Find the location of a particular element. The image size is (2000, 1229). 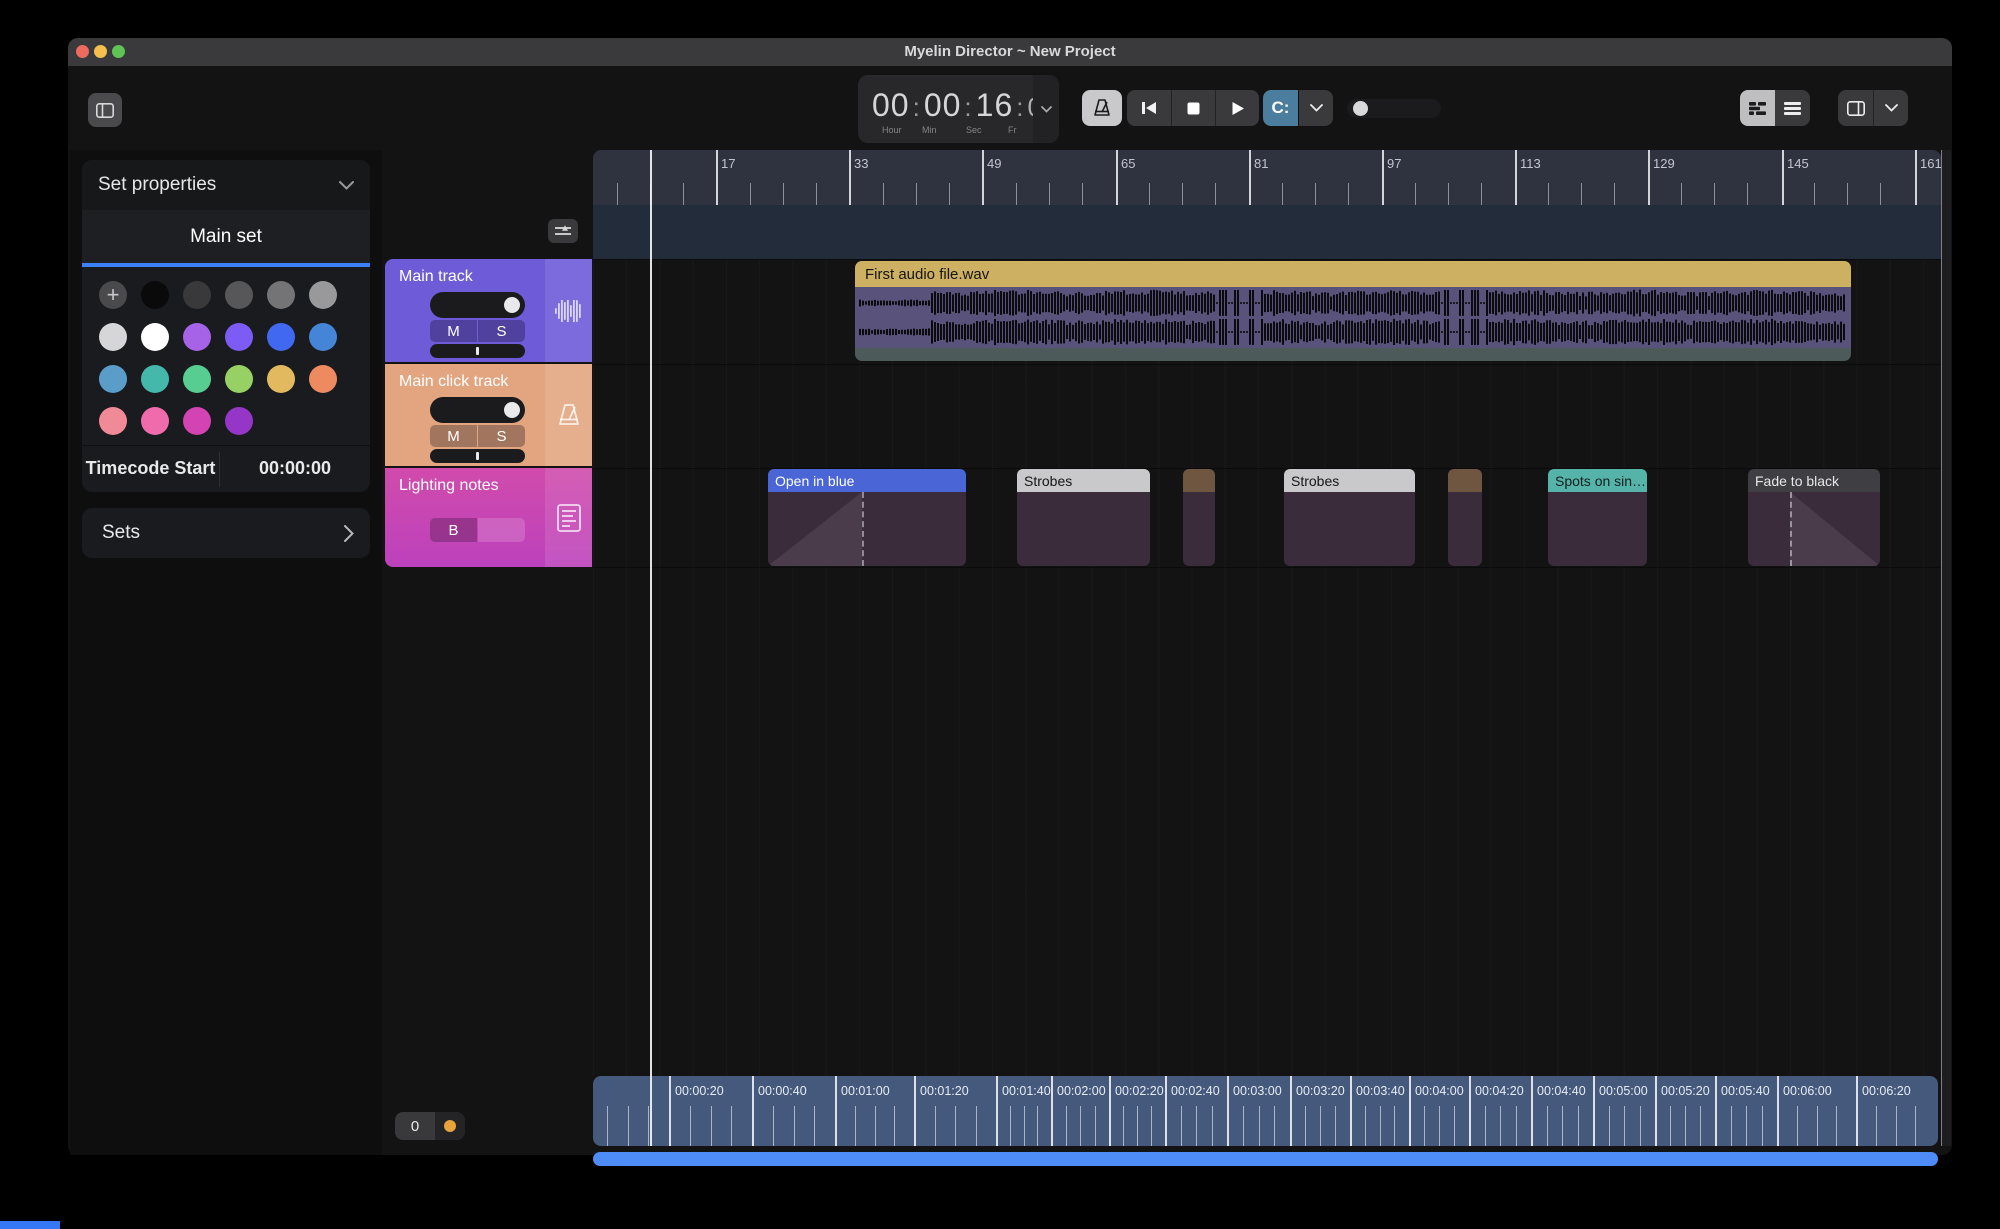

panel-options-dropdown is located at coordinates (1891, 108).